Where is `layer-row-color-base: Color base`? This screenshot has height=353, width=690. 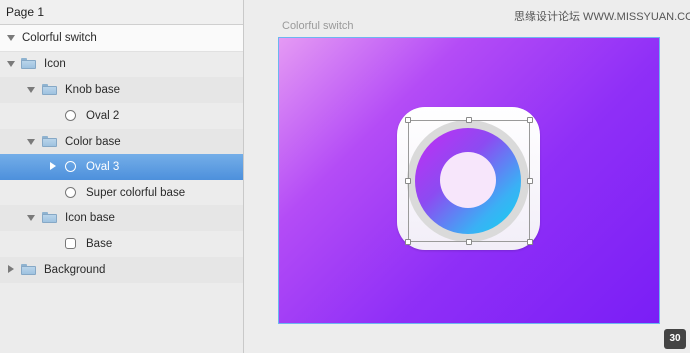
layer-row-color-base: Color base is located at coordinates (121, 142).